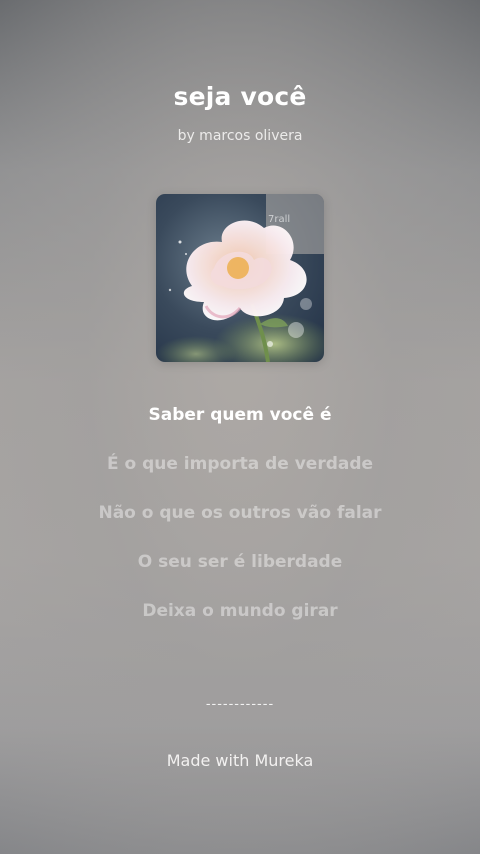 This screenshot has width=480, height=854. What do you see at coordinates (279, 219) in the screenshot?
I see `watermark-text: 7rall` at bounding box center [279, 219].